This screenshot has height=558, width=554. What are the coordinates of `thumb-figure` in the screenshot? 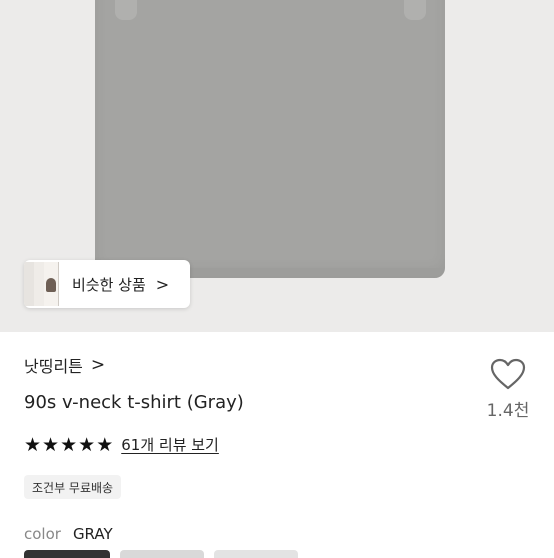 It's located at (51, 285).